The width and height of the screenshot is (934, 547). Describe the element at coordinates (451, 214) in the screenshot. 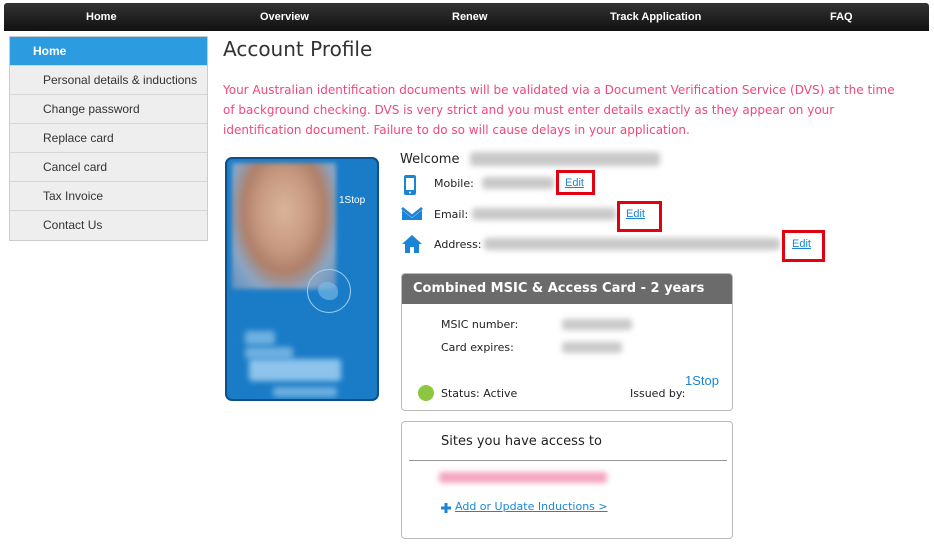

I see `email-label: Email:` at that location.